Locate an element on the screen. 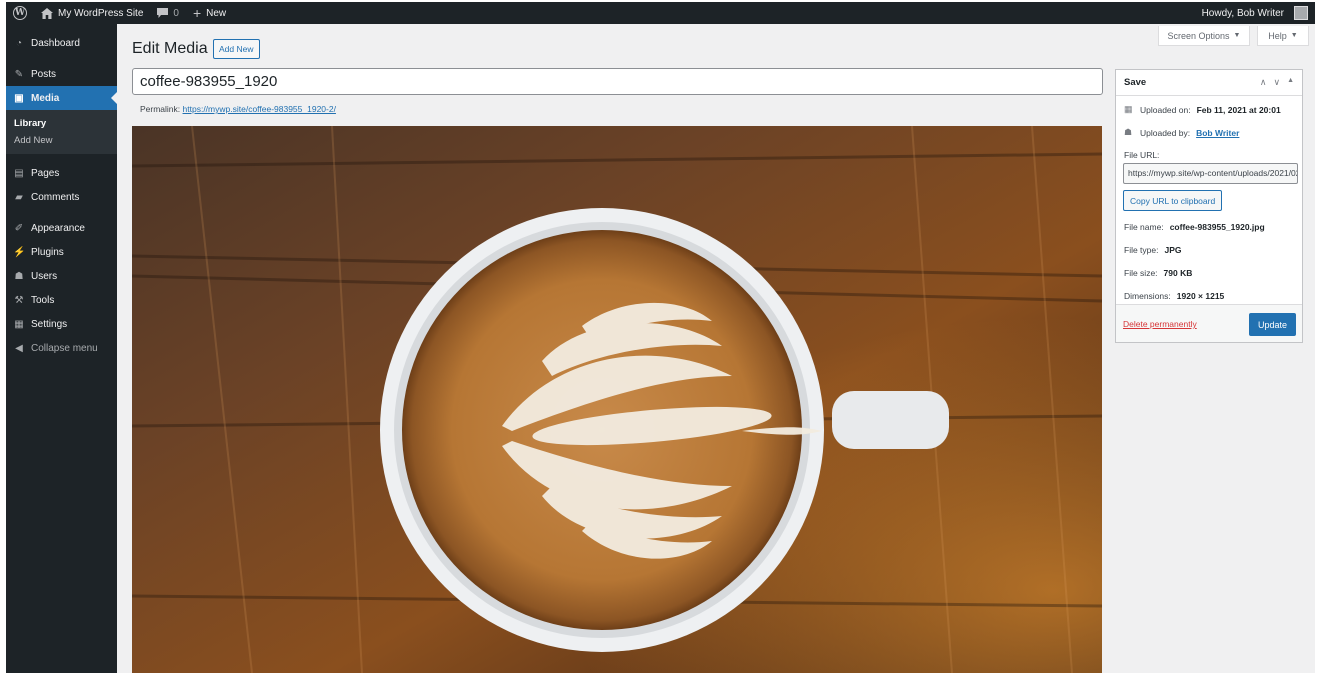 This screenshot has width=1320, height=673. file-name-label: File name: is located at coordinates (1144, 227).